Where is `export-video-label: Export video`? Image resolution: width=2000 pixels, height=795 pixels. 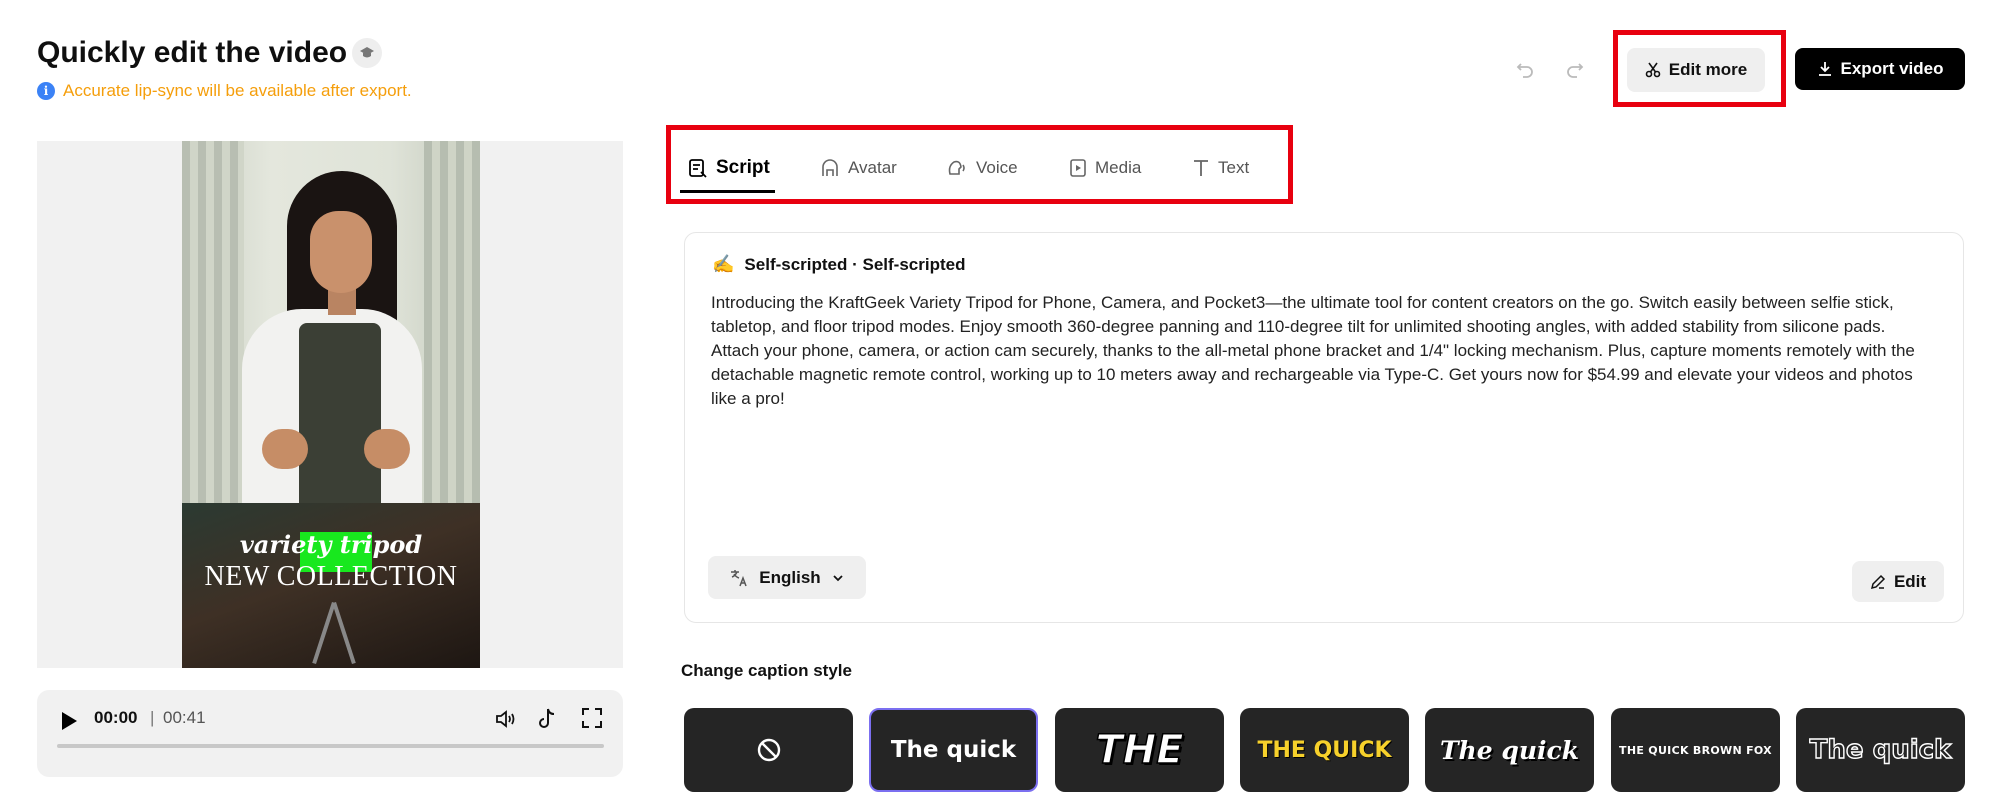
export-video-label: Export video is located at coordinates (1892, 68).